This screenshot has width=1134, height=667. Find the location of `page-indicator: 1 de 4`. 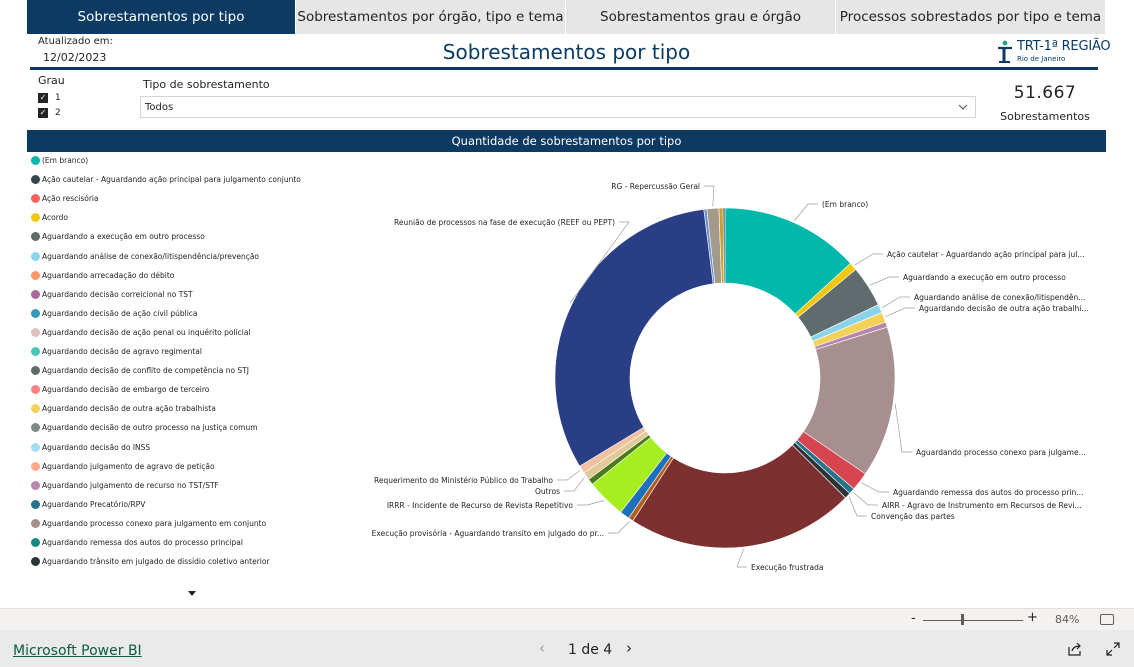

page-indicator: 1 de 4 is located at coordinates (590, 650).